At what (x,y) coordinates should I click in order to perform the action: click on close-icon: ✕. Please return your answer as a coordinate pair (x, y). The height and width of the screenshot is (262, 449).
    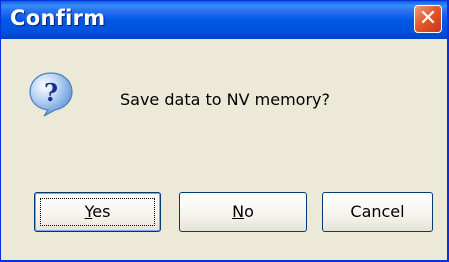
    Looking at the image, I should click on (428, 18).